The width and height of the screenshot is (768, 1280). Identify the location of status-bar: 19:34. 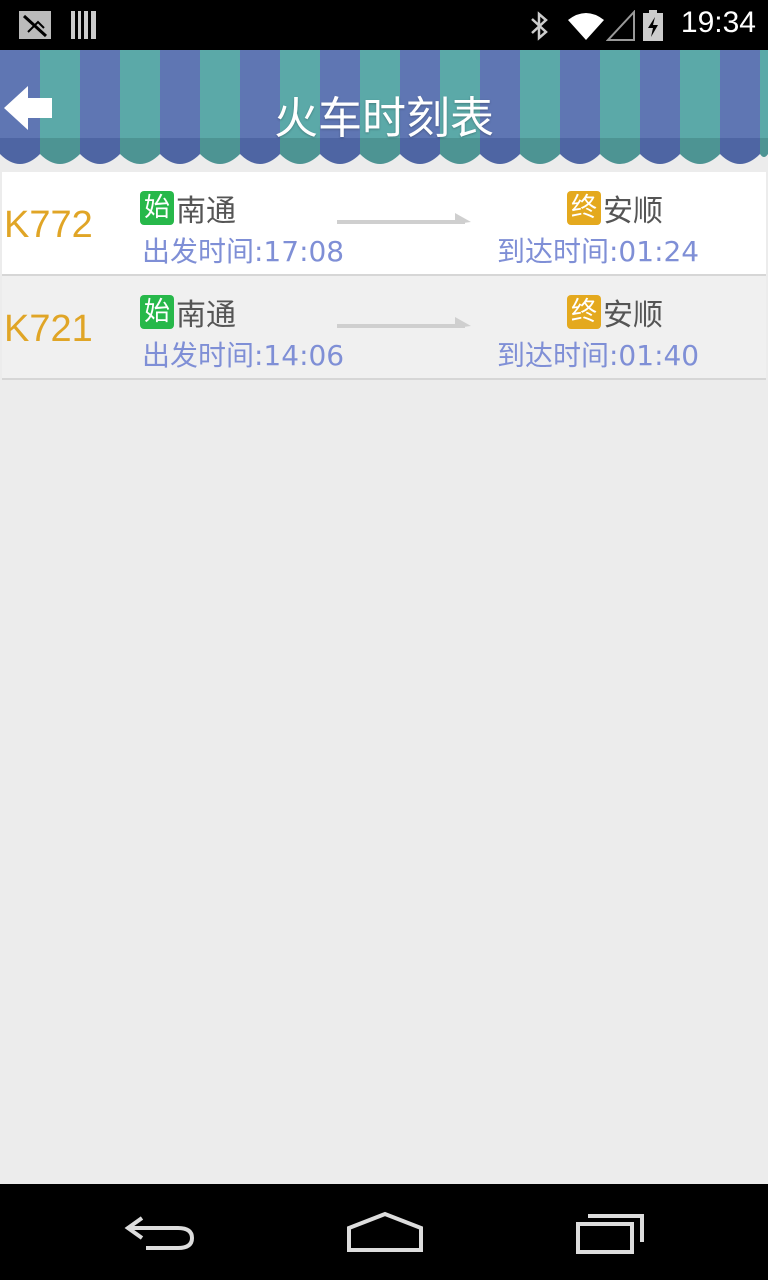
(384, 25).